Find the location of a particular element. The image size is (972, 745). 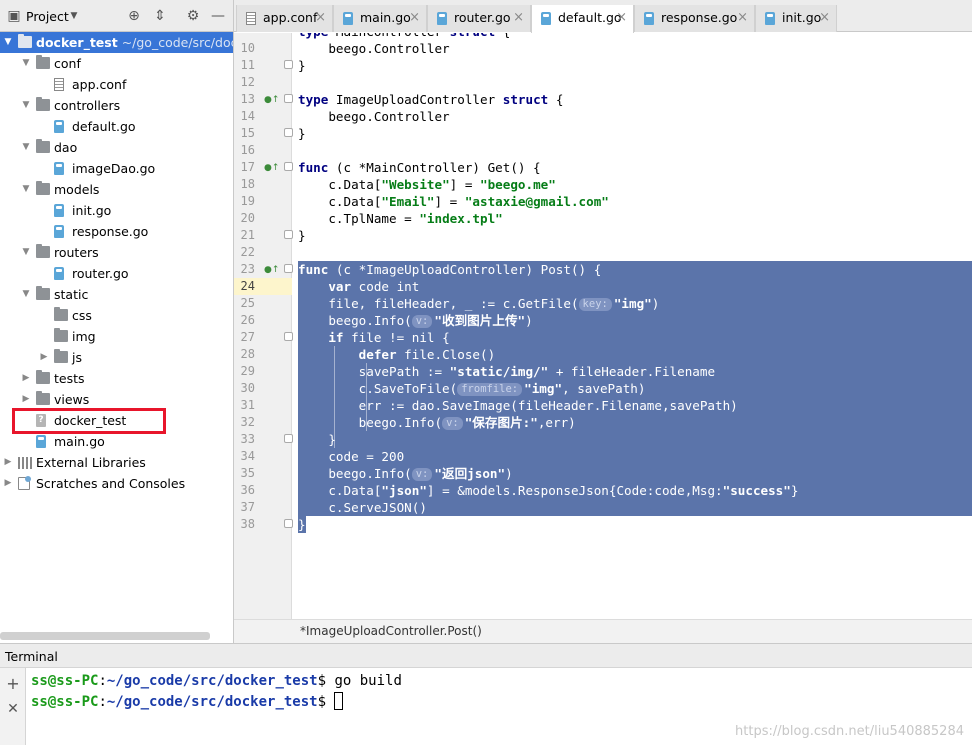

tree-item: ▶ views is located at coordinates (116, 399).